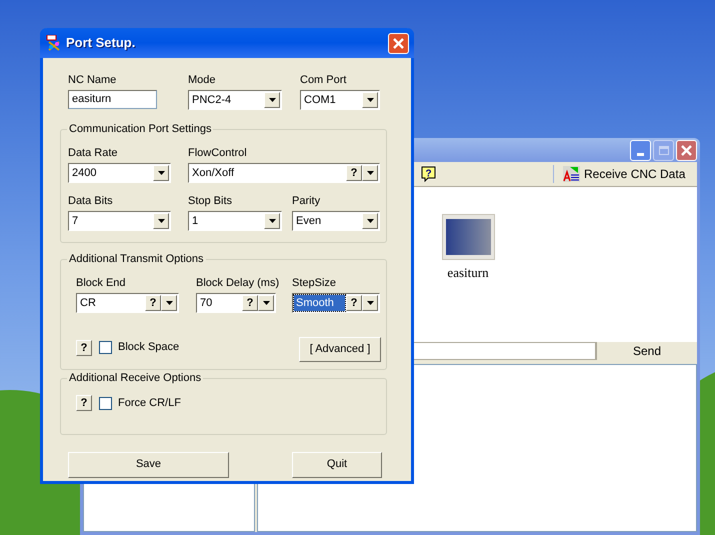 This screenshot has width=715, height=535. I want to click on field-label: Com Port, so click(324, 80).